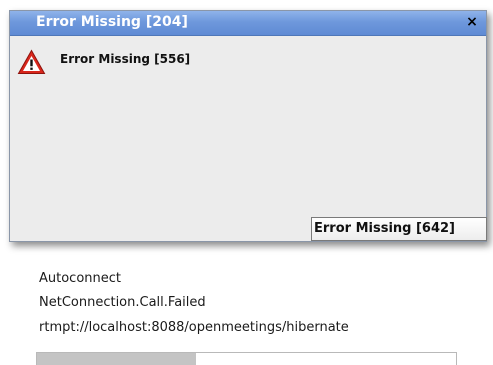 The height and width of the screenshot is (365, 493). Describe the element at coordinates (385, 228) in the screenshot. I see `dialog-confirm-button-label: Error Missing [642]` at that location.